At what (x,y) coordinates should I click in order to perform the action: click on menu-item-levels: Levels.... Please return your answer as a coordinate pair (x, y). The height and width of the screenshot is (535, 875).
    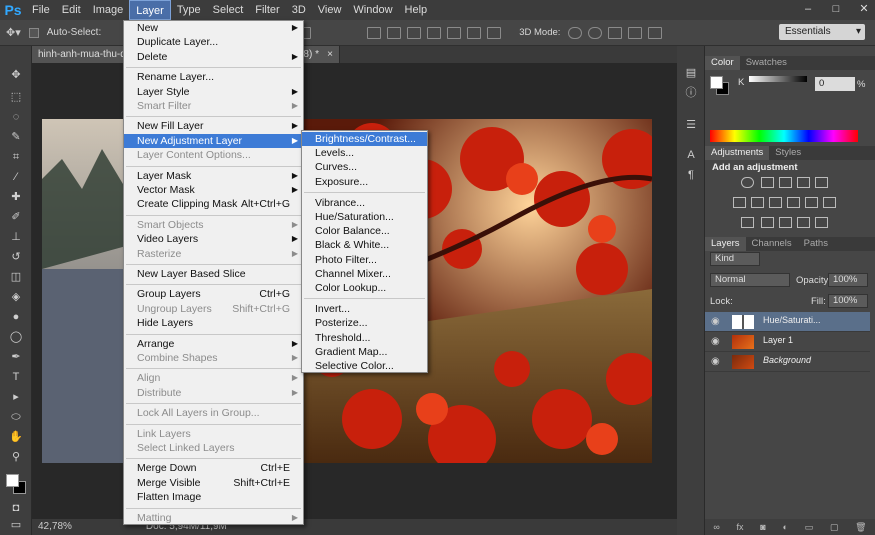
    Looking at the image, I should click on (364, 153).